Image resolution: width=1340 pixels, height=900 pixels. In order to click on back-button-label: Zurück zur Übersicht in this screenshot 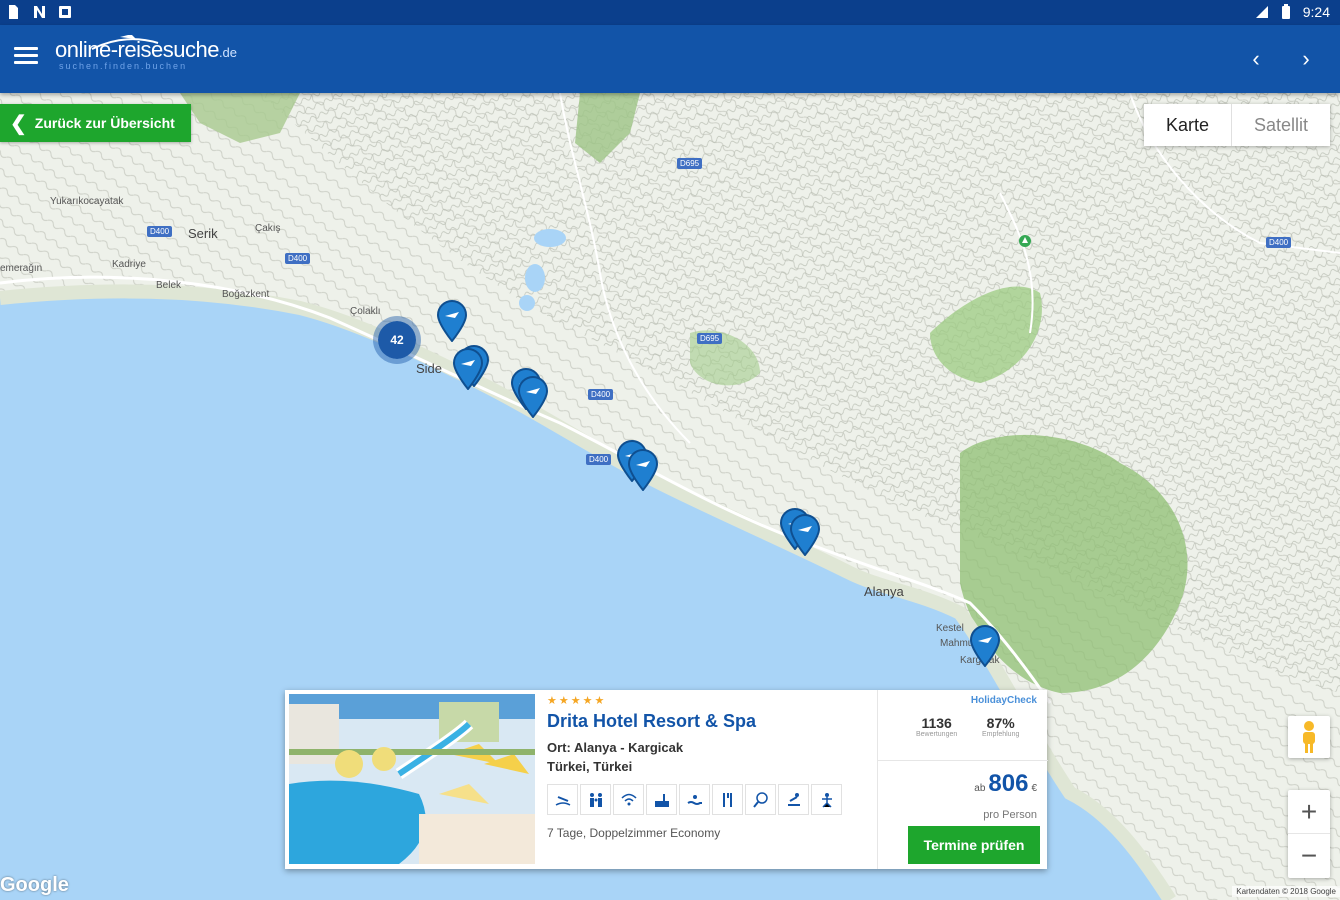, I will do `click(104, 123)`.